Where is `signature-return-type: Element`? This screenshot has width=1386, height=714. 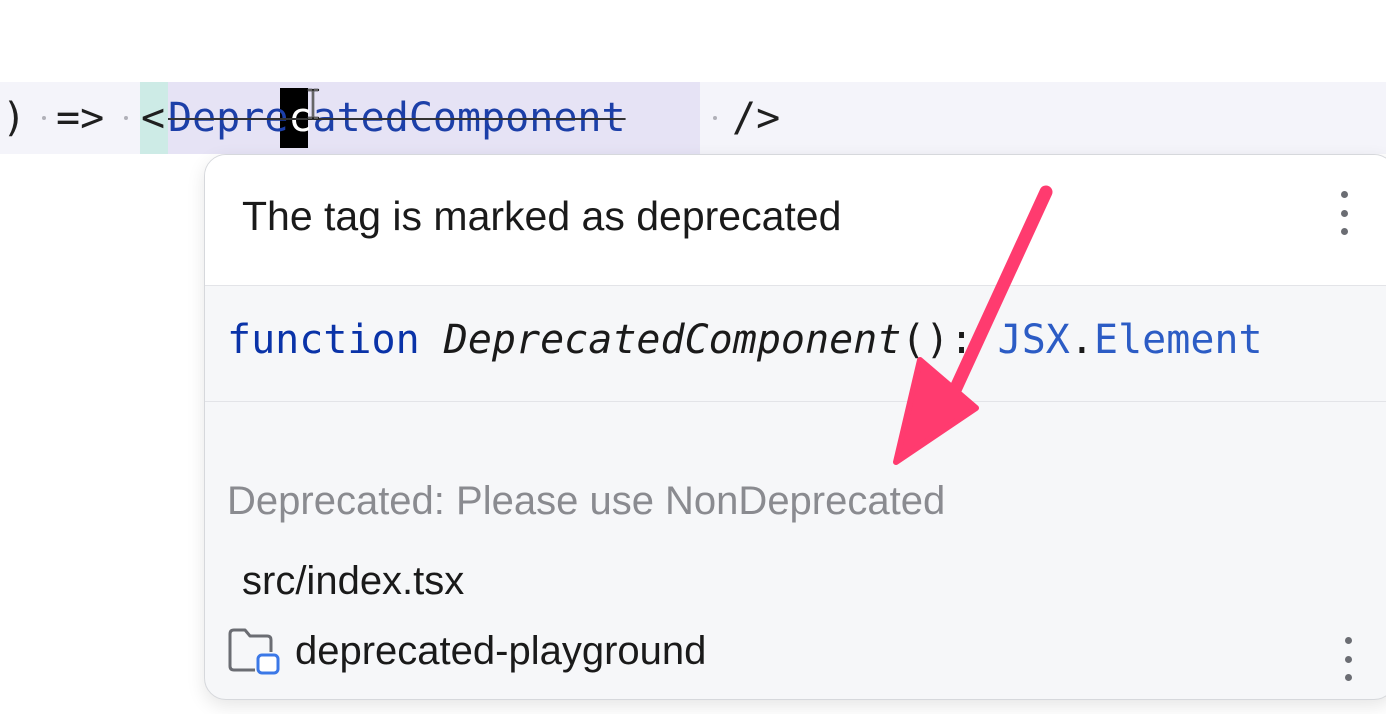
signature-return-type: Element is located at coordinates (1178, 340).